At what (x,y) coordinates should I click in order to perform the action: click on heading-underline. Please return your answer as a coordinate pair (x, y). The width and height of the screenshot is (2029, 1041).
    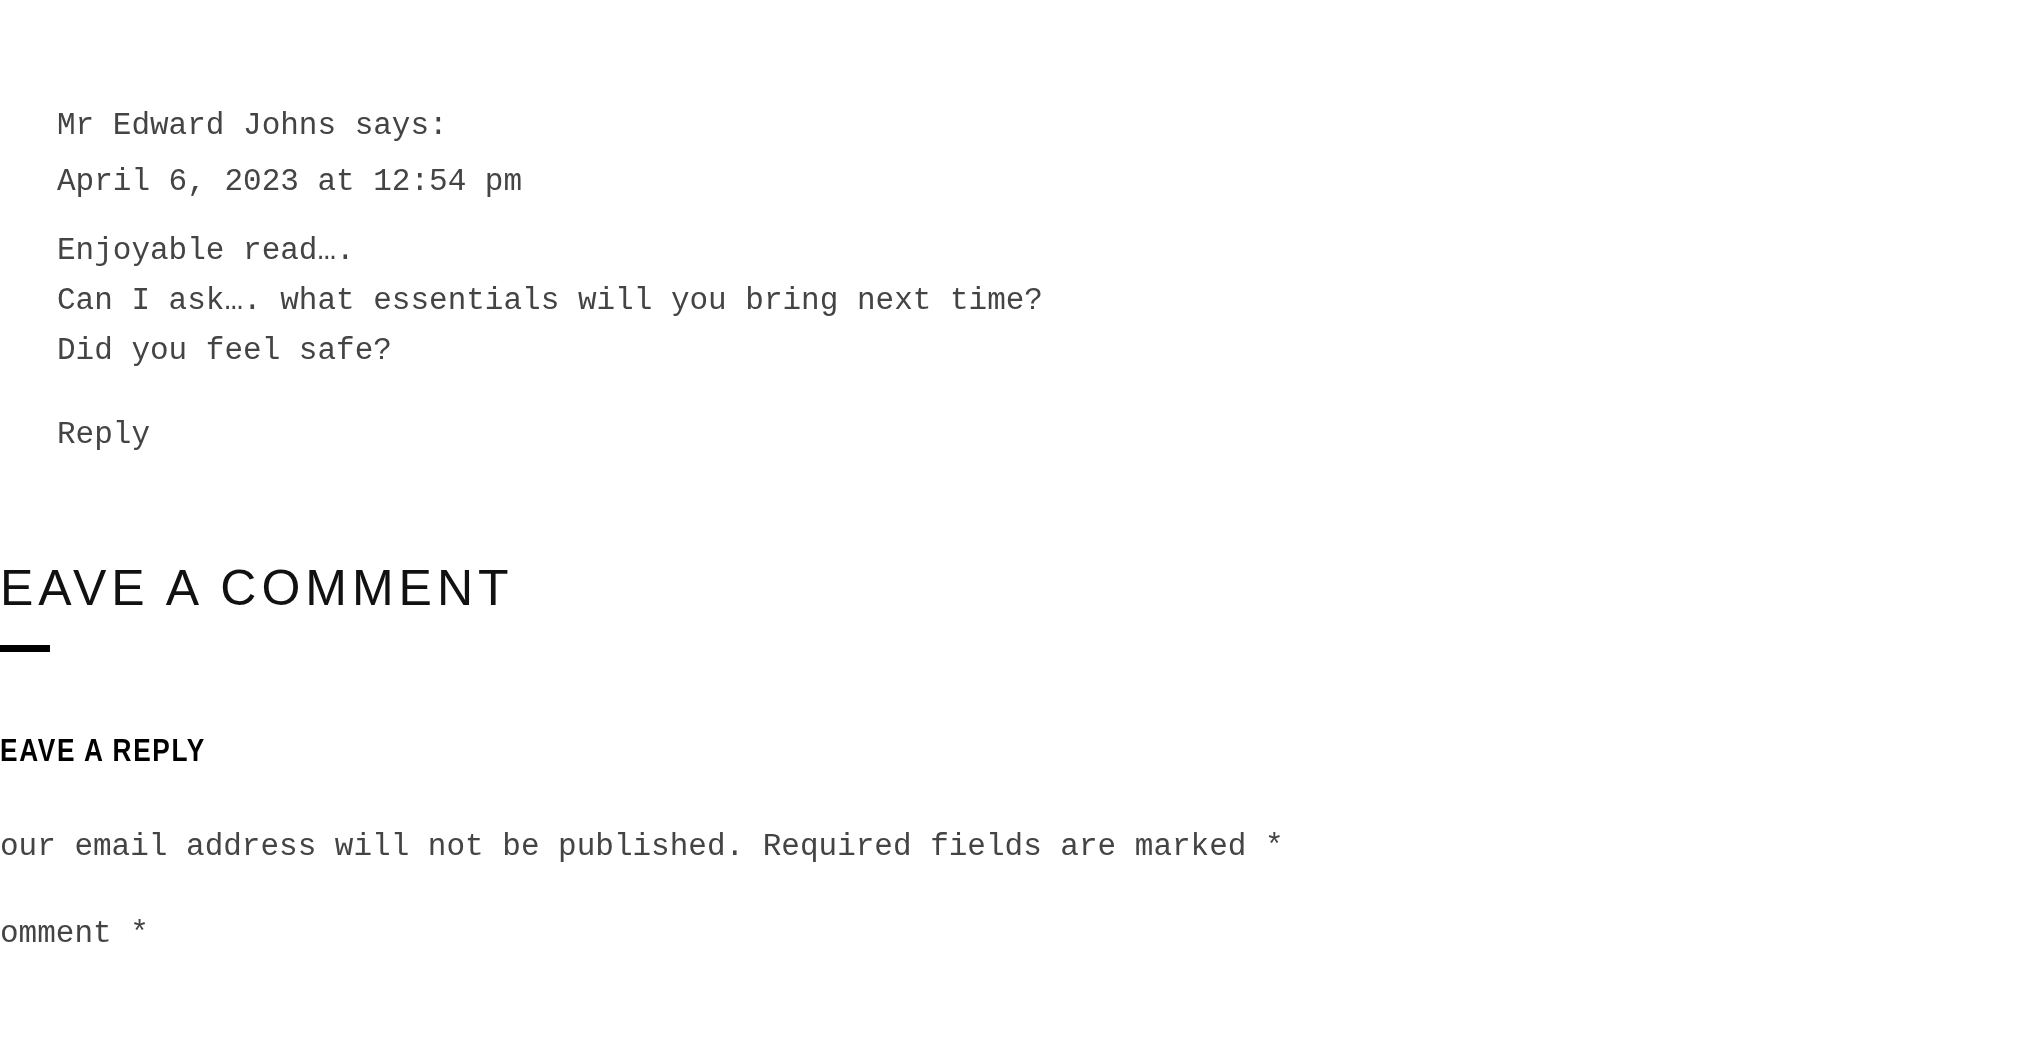
    Looking at the image, I should click on (25, 649).